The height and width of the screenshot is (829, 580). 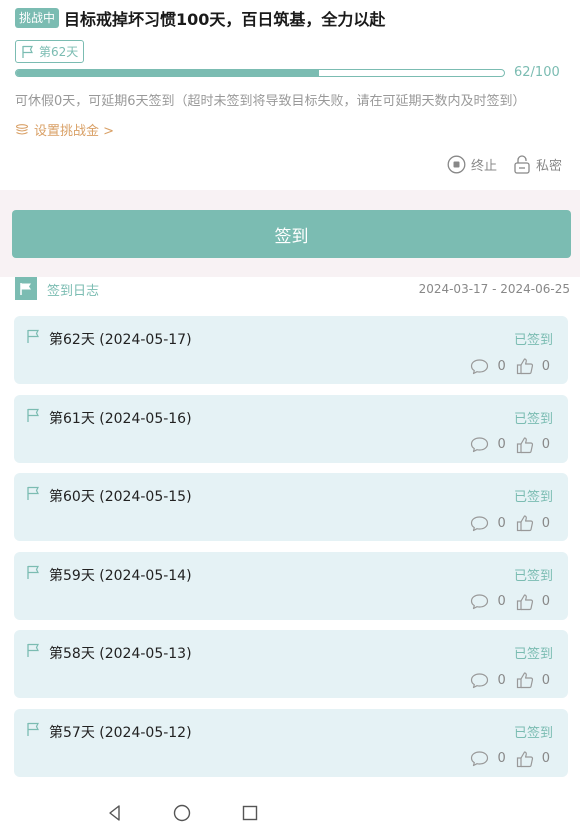 I want to click on progress-text: 62/100, so click(x=537, y=72).